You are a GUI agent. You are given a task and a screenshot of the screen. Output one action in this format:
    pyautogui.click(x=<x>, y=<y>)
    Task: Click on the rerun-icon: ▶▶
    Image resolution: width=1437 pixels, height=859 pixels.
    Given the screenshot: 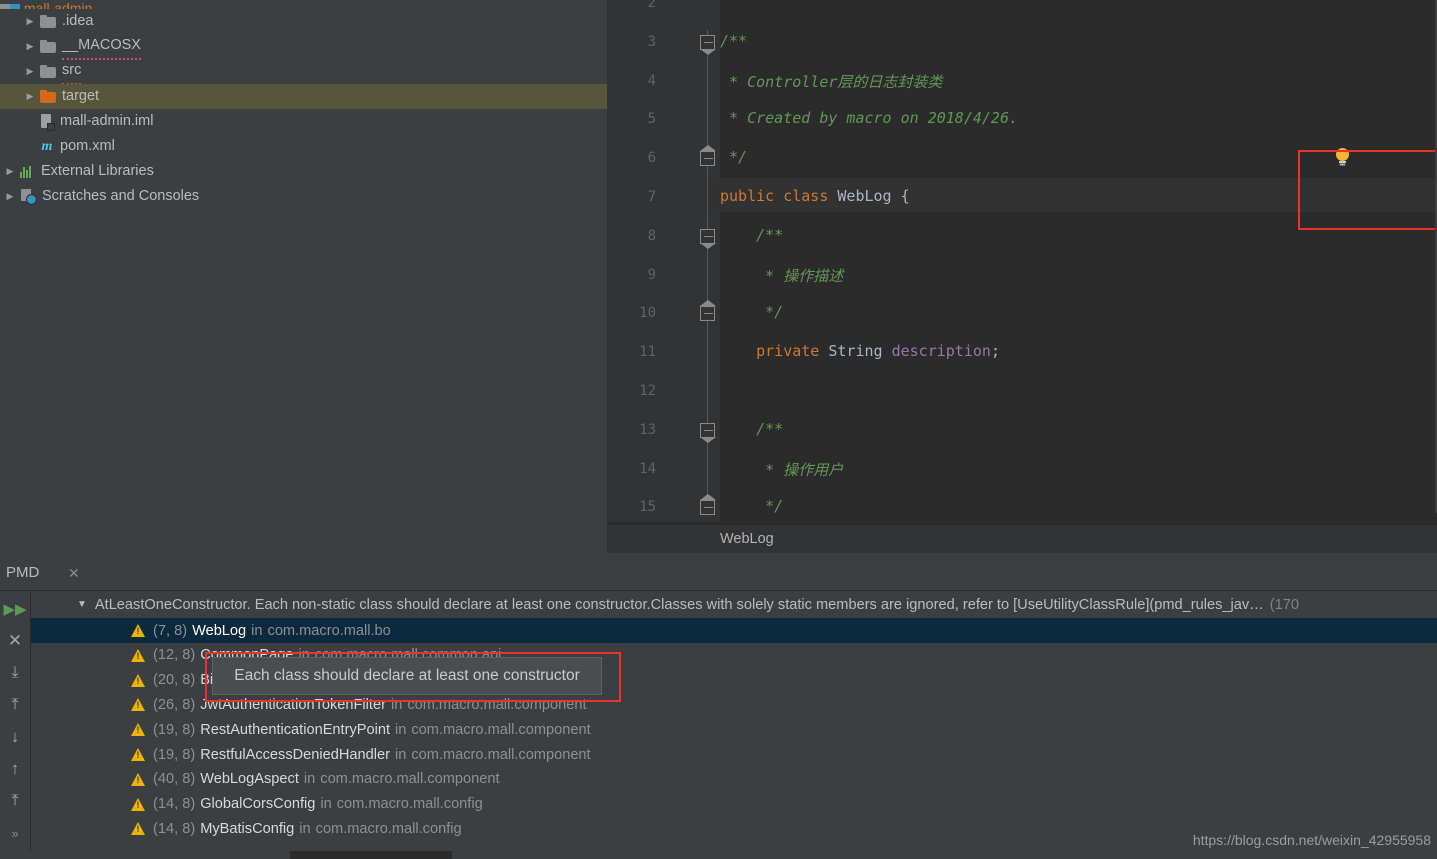 What is the action you would take?
    pyautogui.click(x=15, y=609)
    